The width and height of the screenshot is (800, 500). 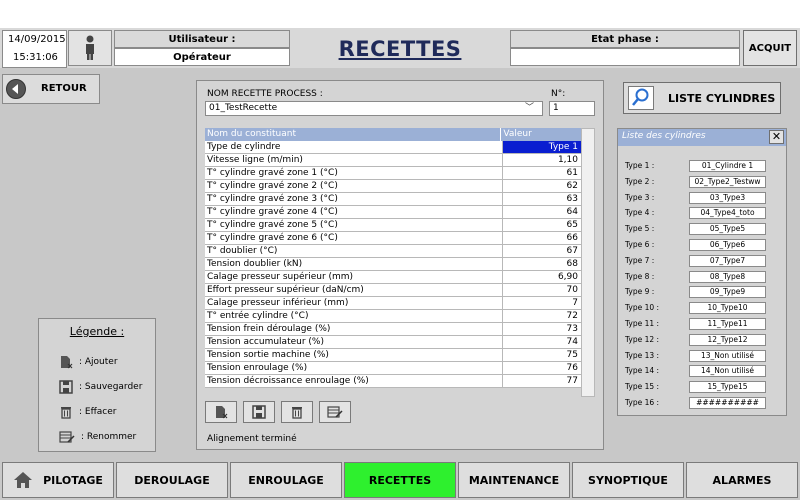 I want to click on row-value: 6,90, so click(x=542, y=277).